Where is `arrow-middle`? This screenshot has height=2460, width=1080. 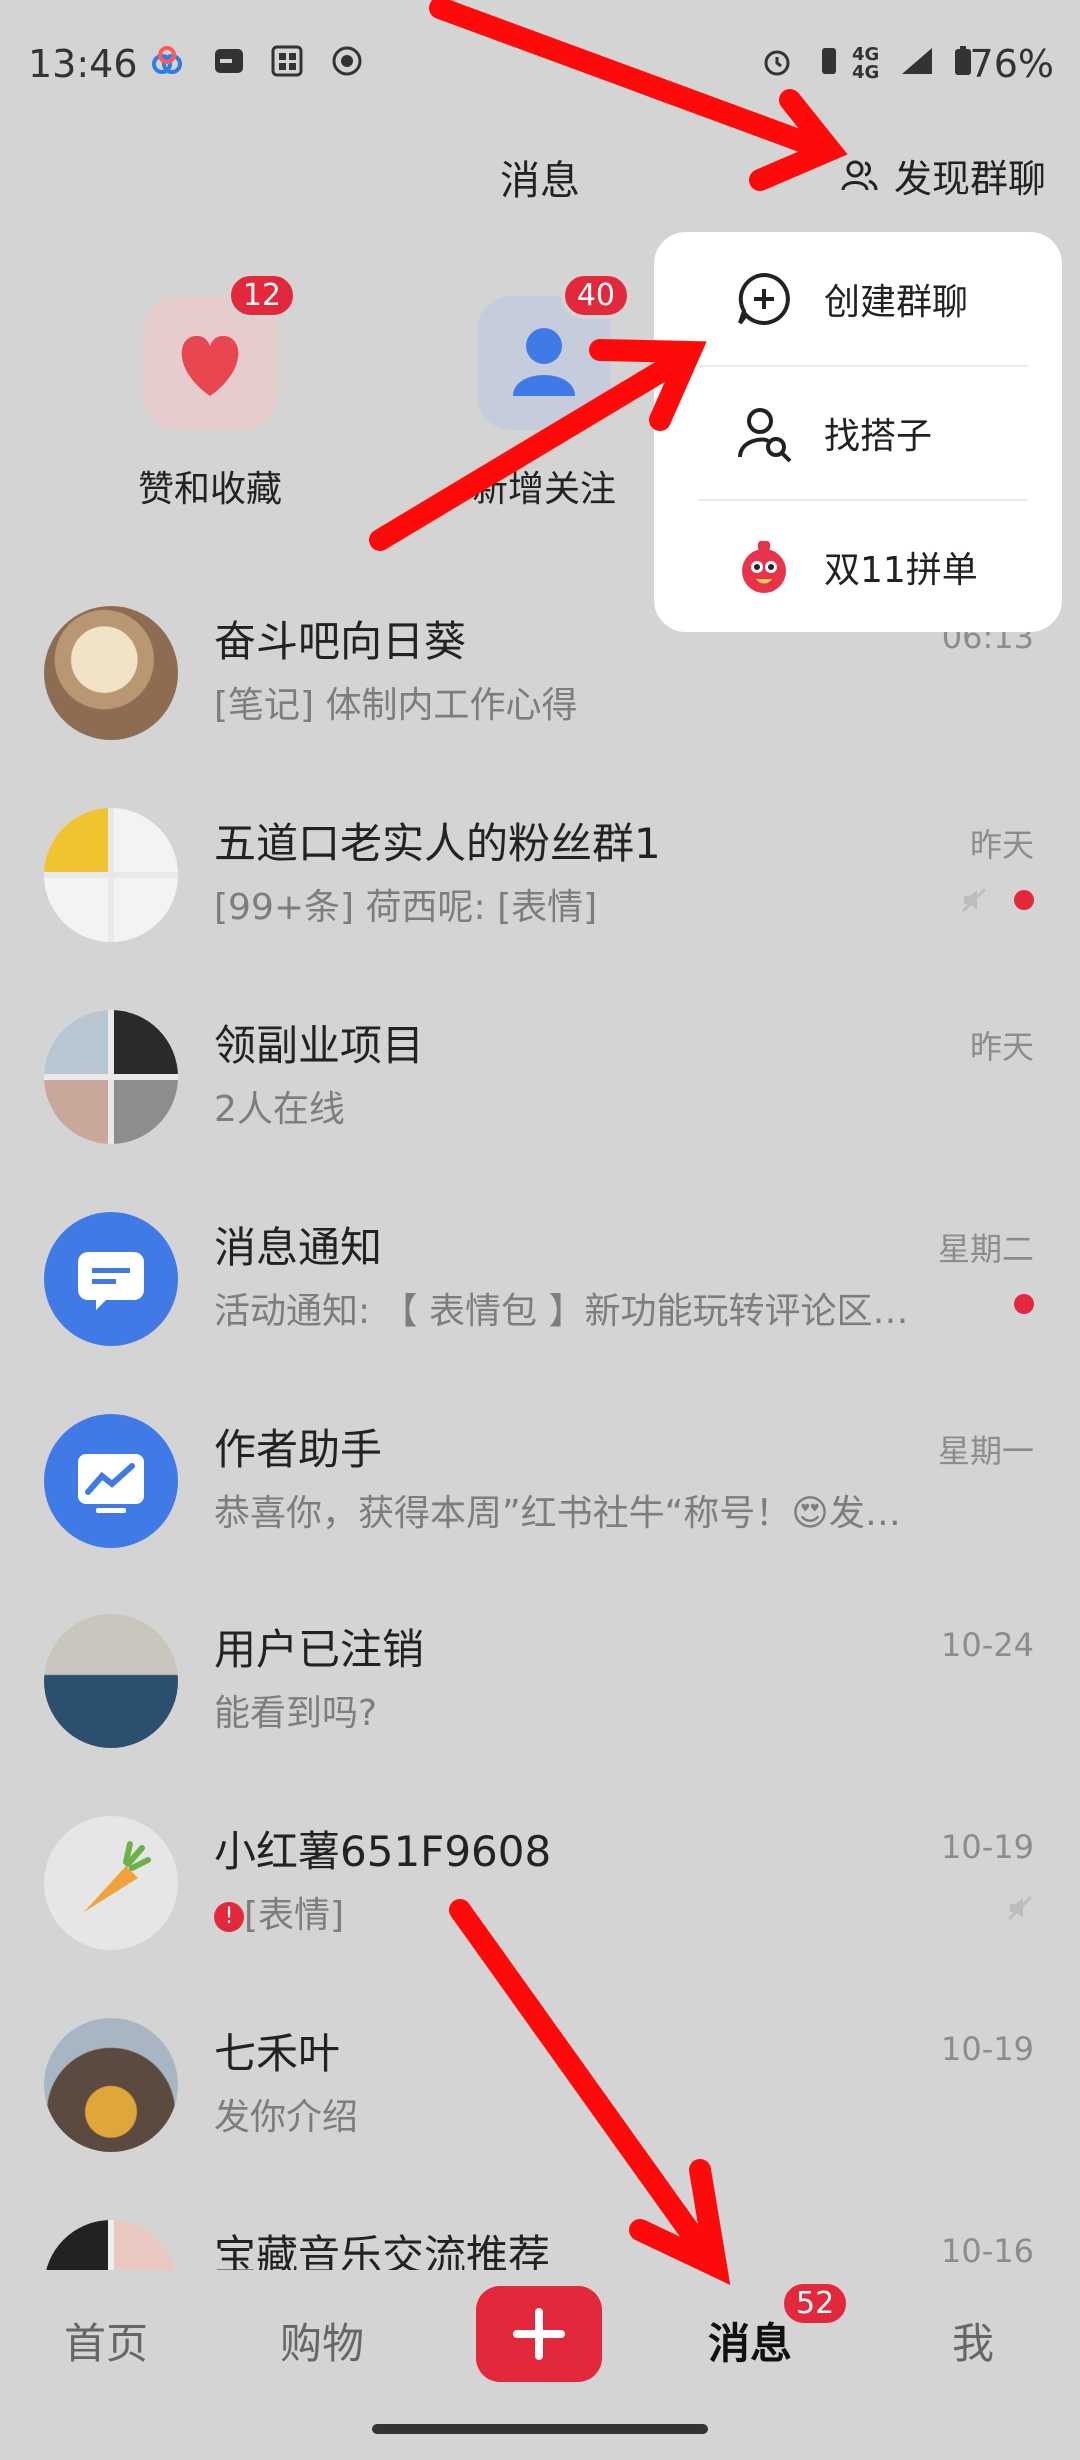 arrow-middle is located at coordinates (530, 450).